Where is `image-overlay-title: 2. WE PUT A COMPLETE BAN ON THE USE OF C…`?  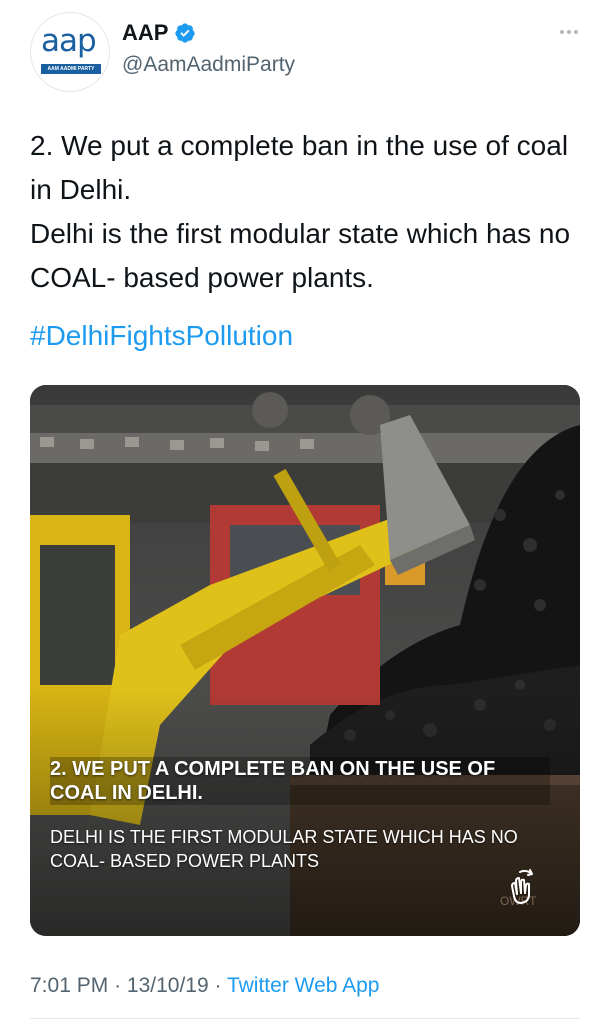 image-overlay-title: 2. WE PUT A COMPLETE BAN ON THE USE OF C… is located at coordinates (300, 781).